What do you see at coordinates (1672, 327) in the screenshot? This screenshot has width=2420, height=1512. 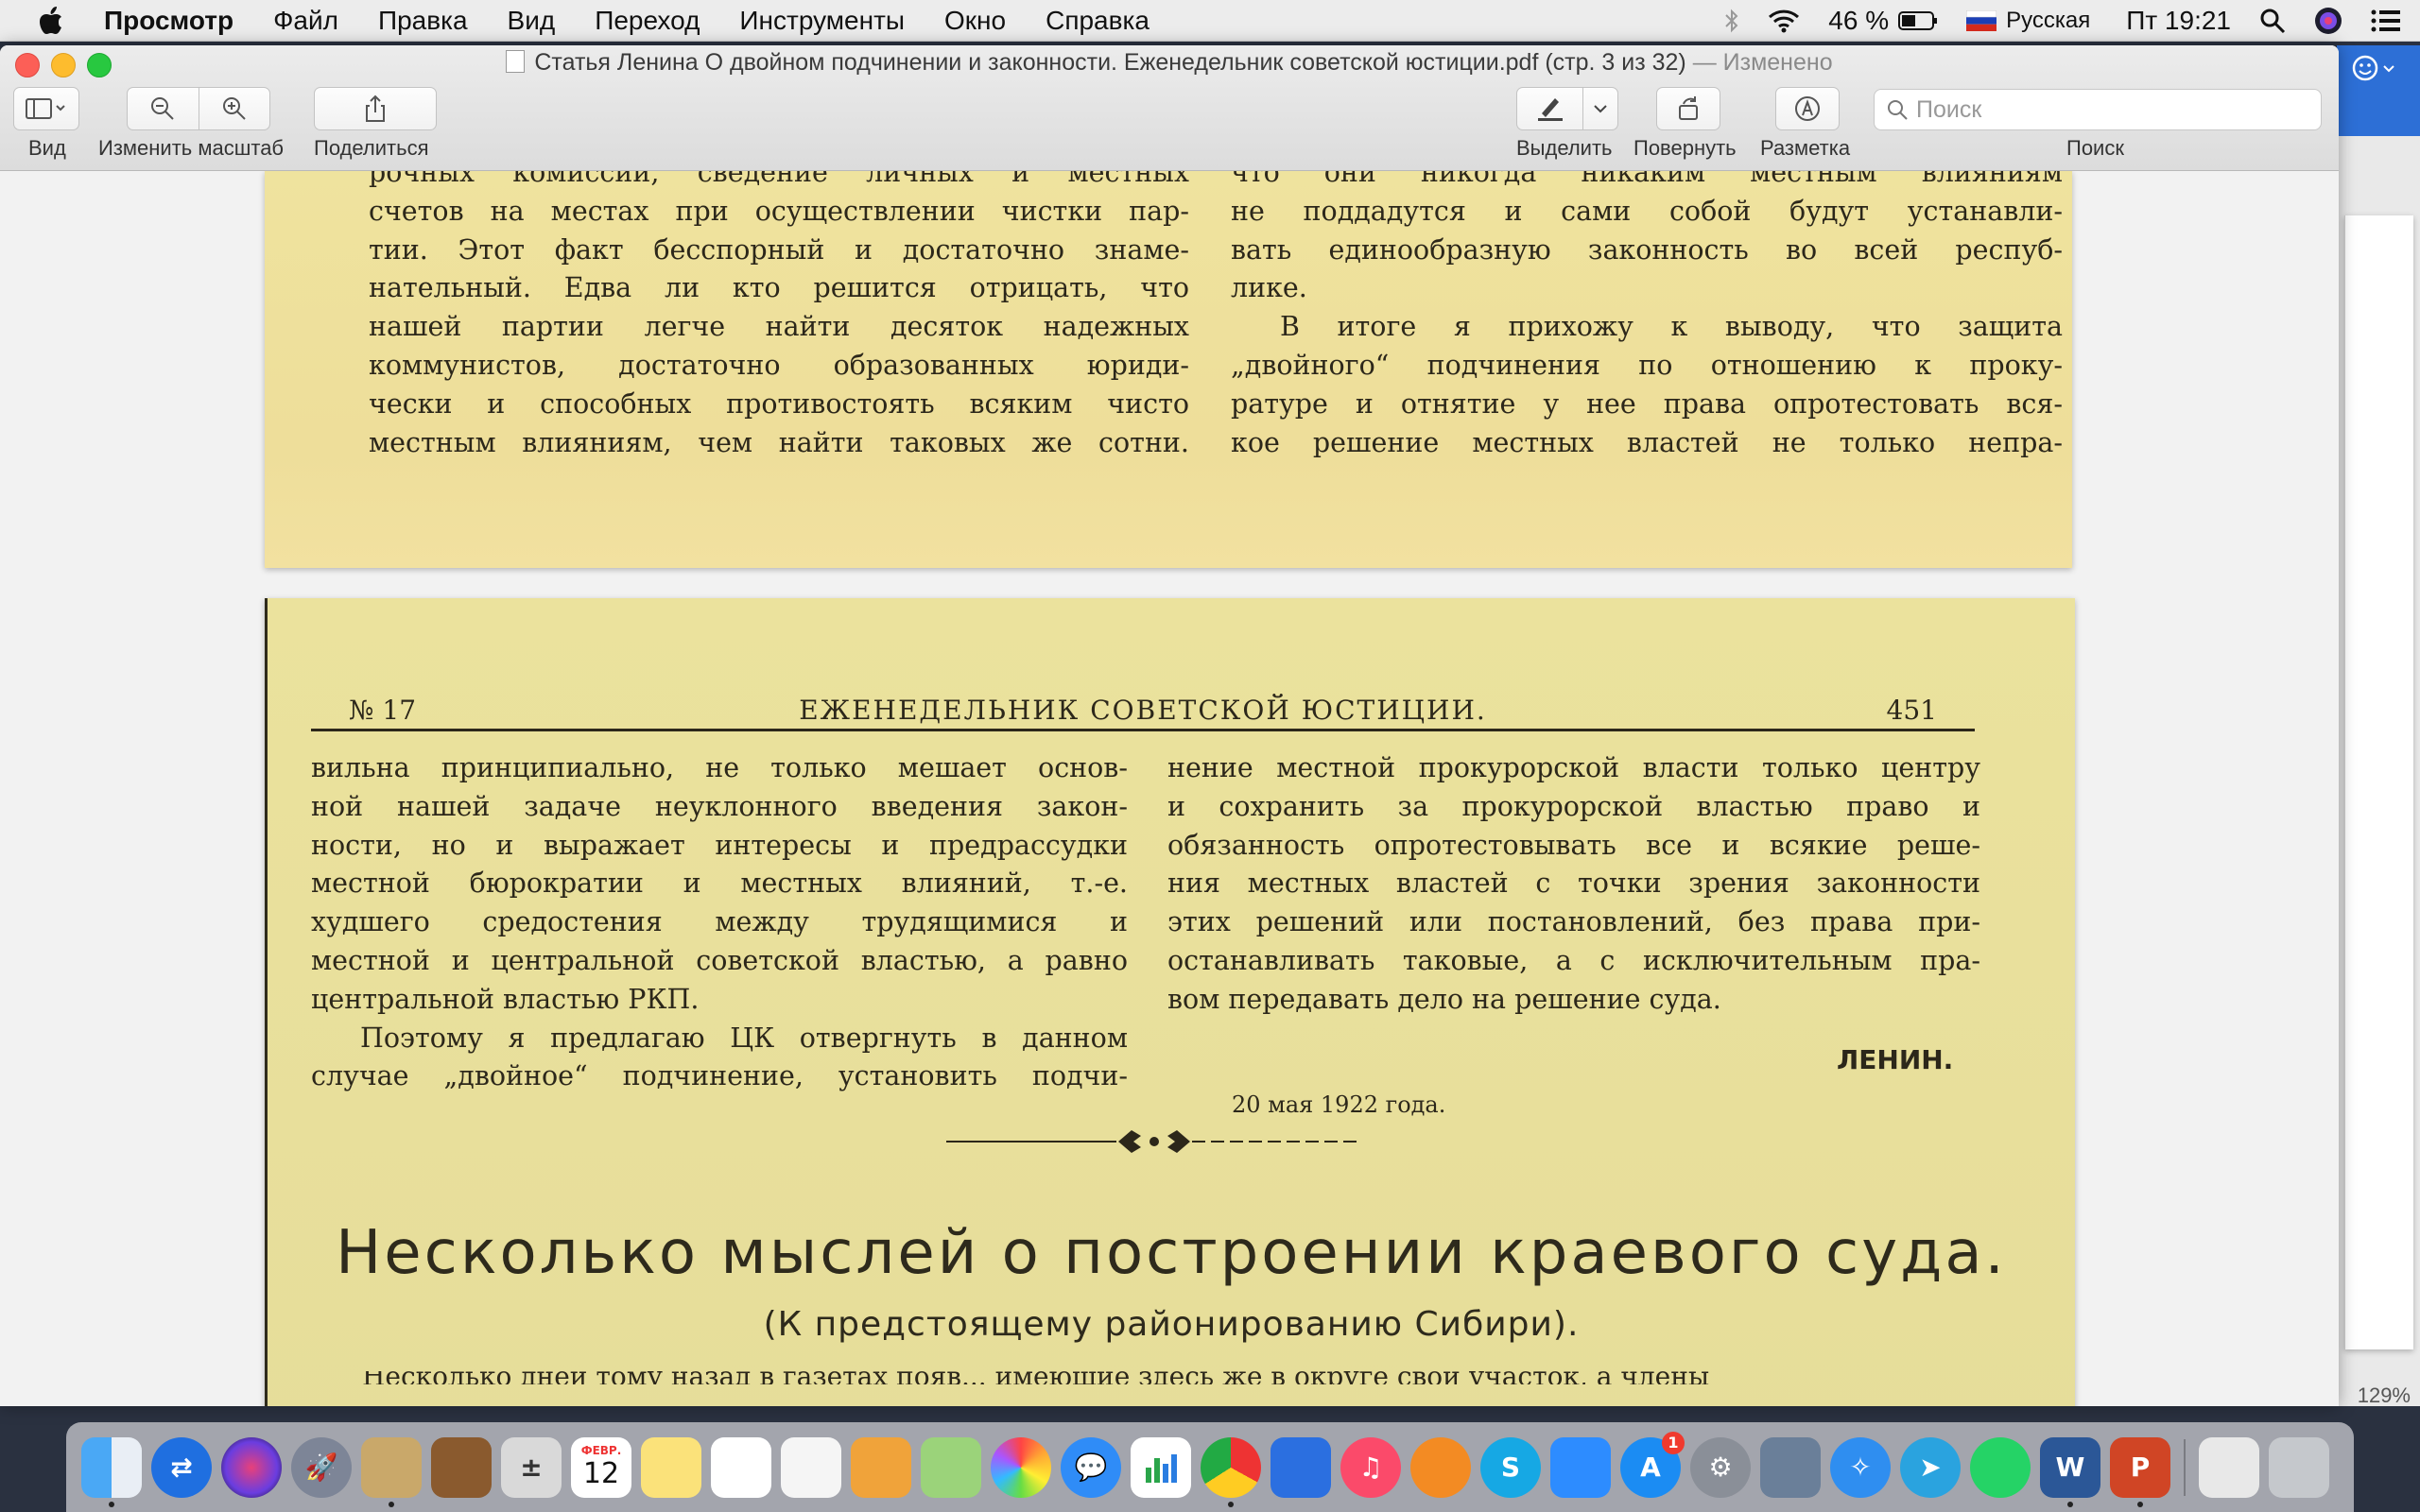 I see `text-line: В итоге я прихожу к выводу, что защита` at bounding box center [1672, 327].